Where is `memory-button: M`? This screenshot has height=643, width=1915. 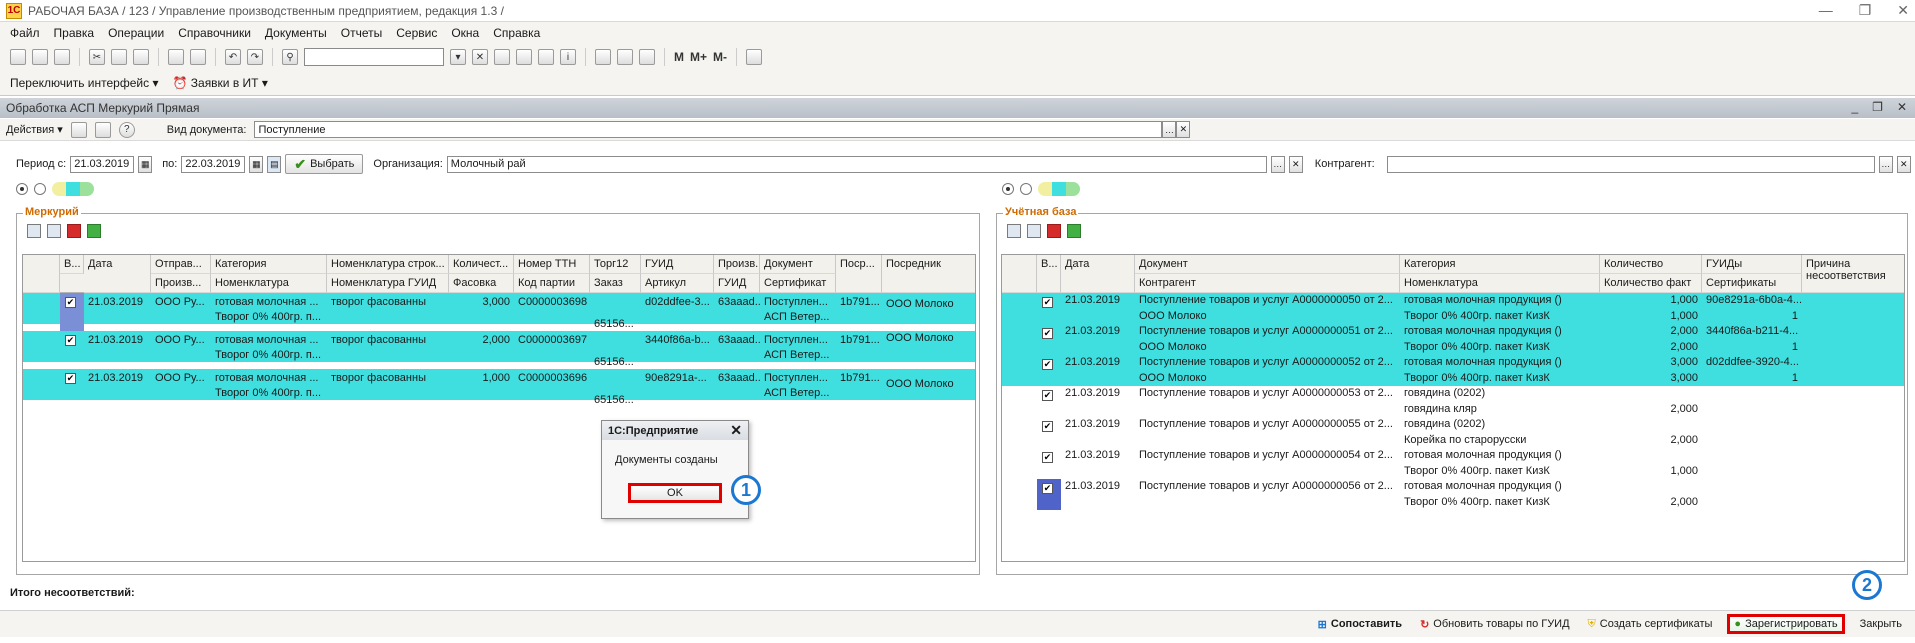
memory-button: M is located at coordinates (679, 57).